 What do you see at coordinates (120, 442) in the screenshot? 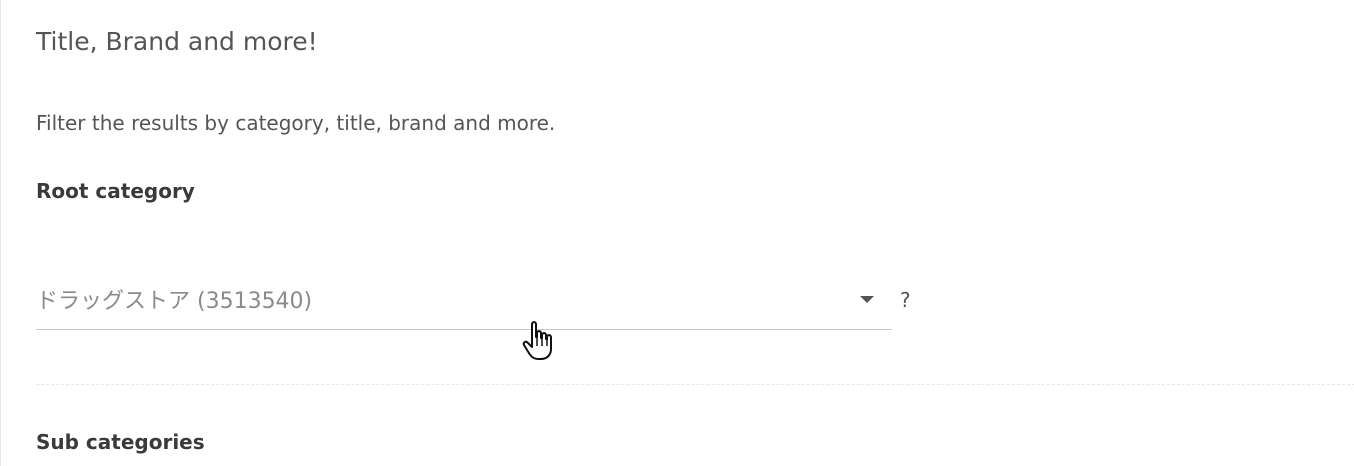
I see `sub-categories-label: Sub categories` at bounding box center [120, 442].